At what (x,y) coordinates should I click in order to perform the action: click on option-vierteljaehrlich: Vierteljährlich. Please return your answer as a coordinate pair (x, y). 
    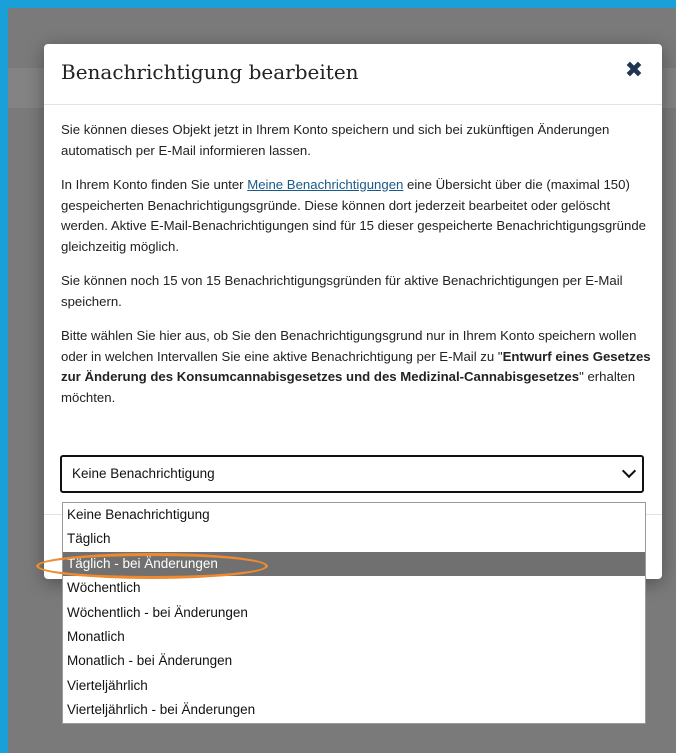
    Looking at the image, I should click on (354, 686).